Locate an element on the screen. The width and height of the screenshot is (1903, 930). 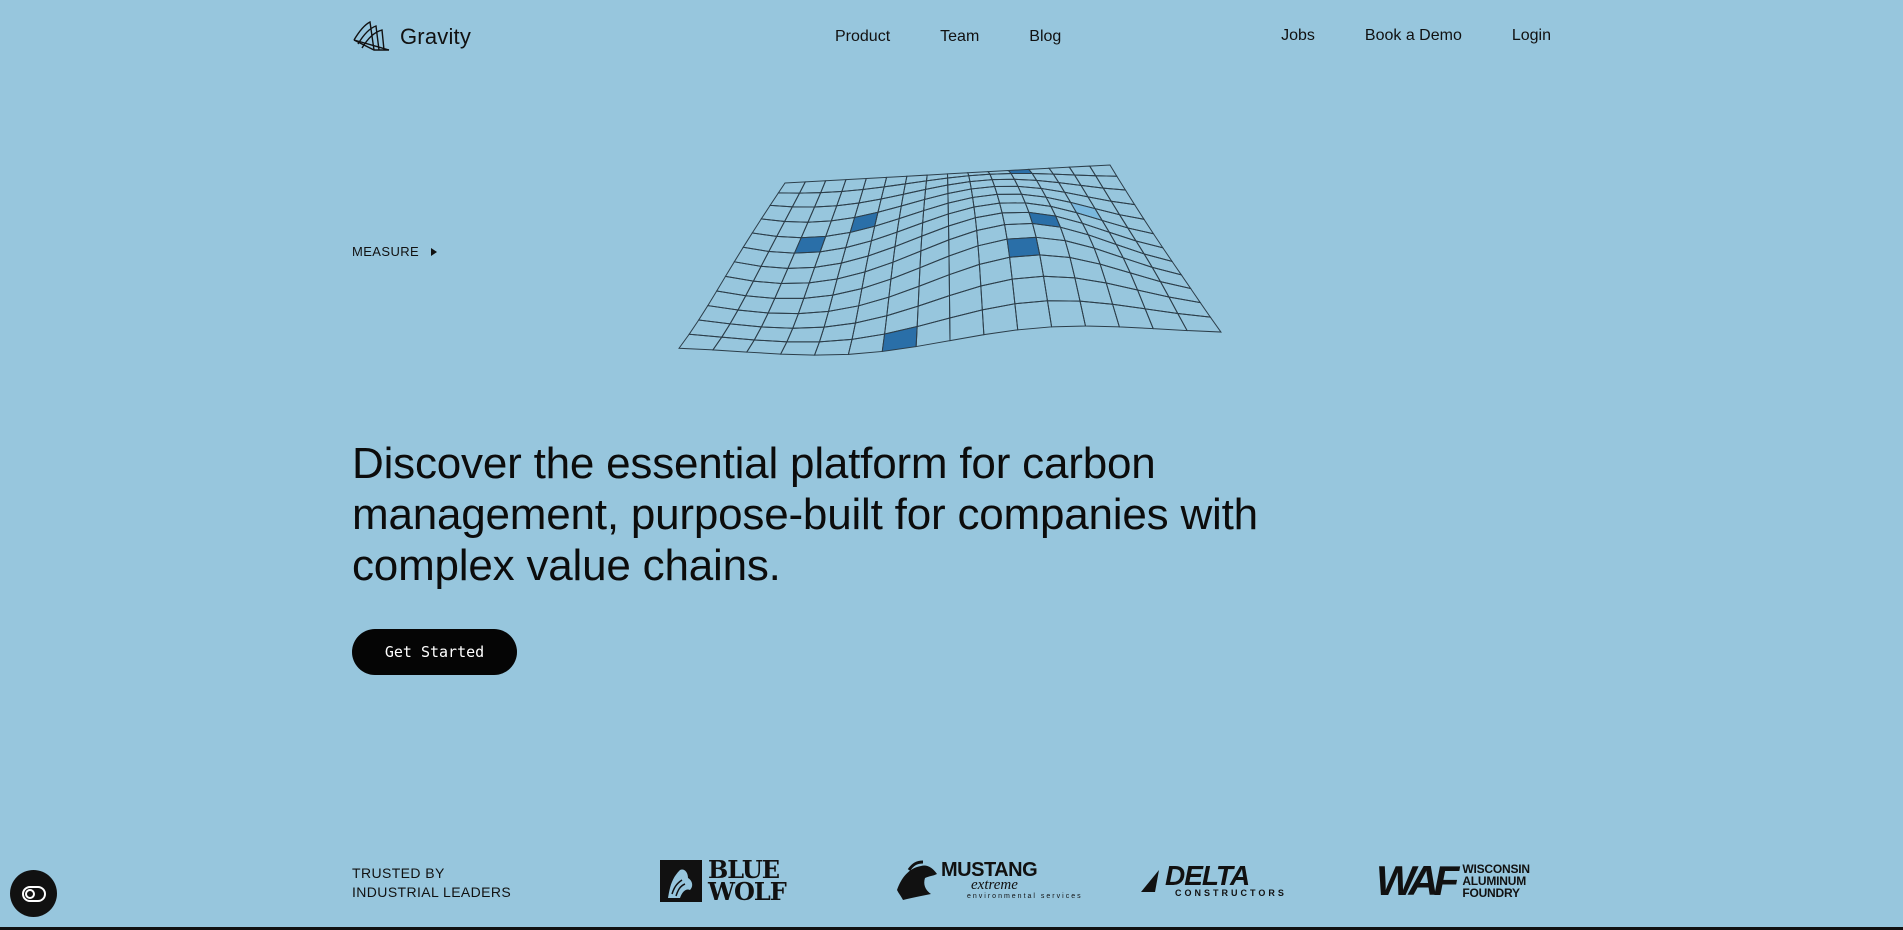
nav-book-demo: Book a Demo is located at coordinates (1413, 36).